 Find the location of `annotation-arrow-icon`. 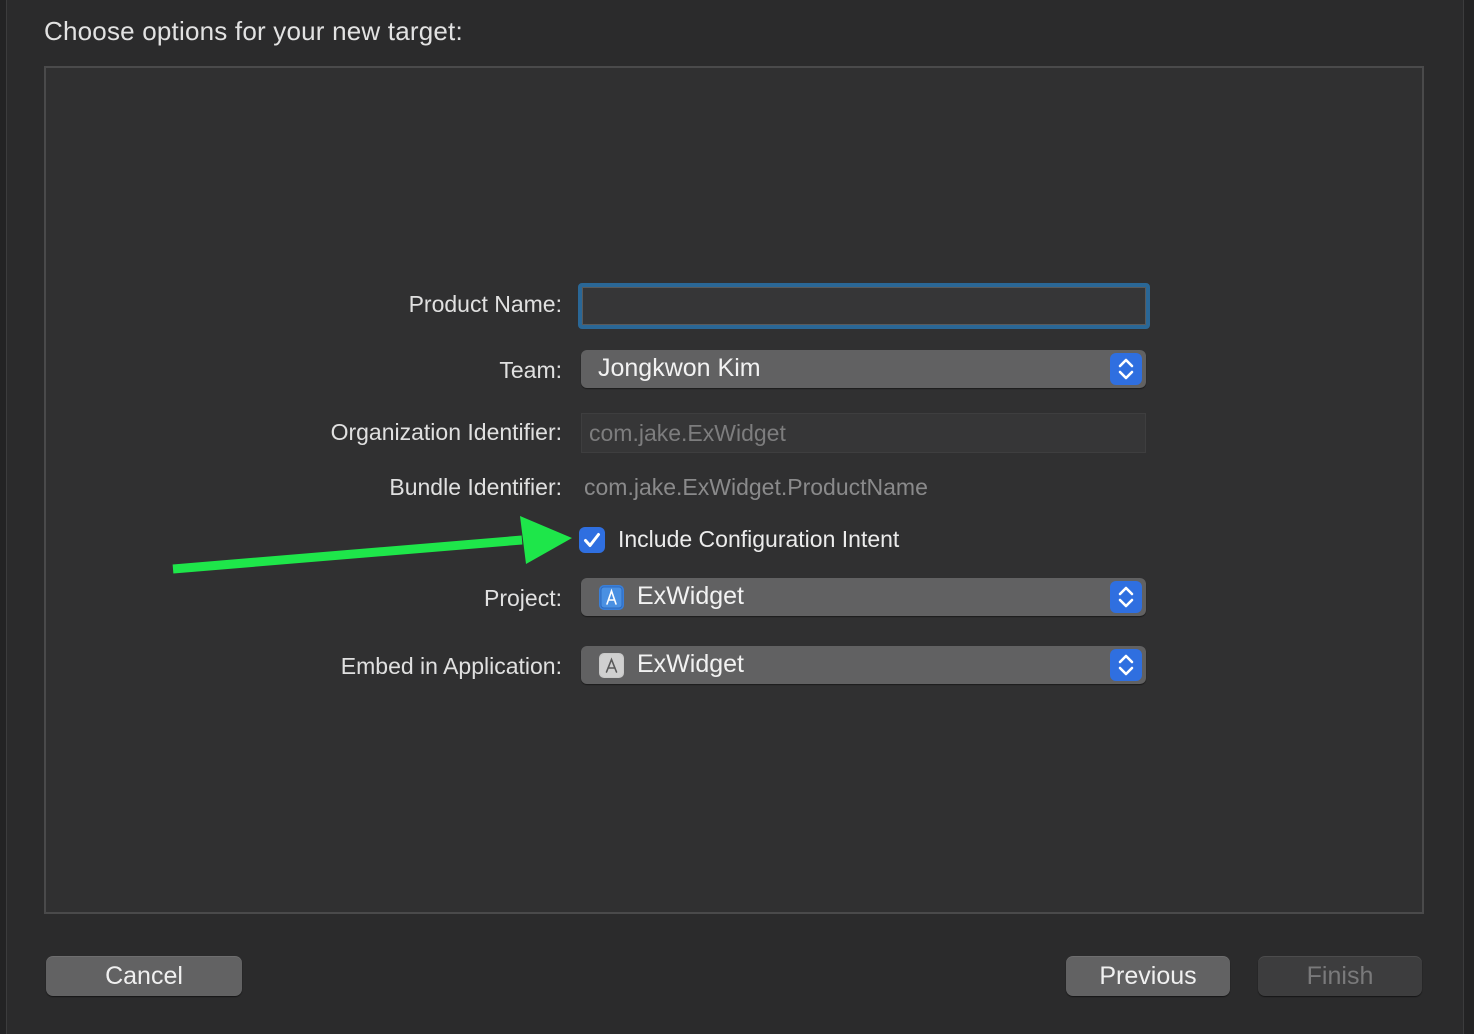

annotation-arrow-icon is located at coordinates (372, 545).